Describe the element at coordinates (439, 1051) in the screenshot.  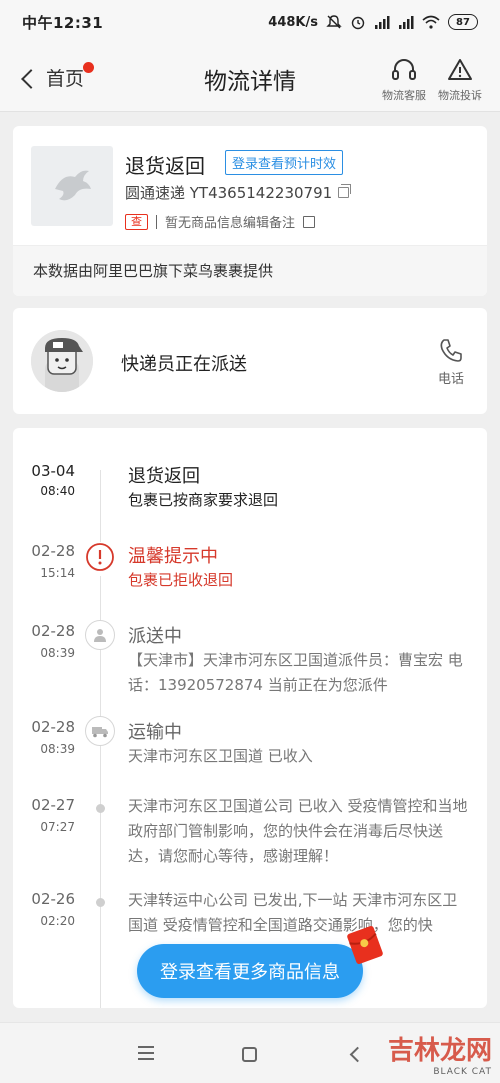
I see `watermark-text: 吉林龙网` at that location.